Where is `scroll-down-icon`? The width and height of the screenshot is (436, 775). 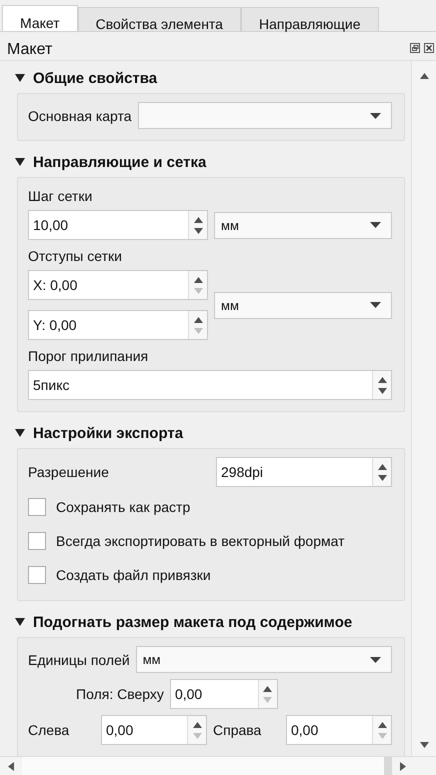
scroll-down-icon is located at coordinates (424, 745).